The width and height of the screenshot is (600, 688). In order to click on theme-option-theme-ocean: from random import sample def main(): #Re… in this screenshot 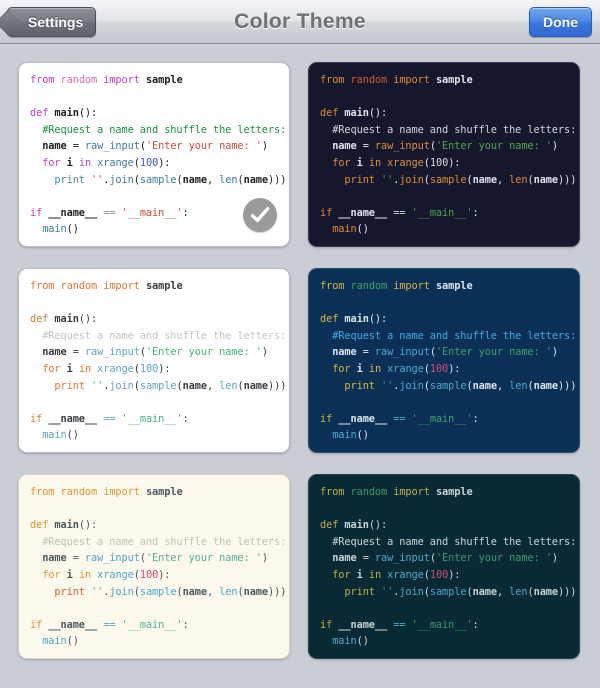, I will do `click(444, 360)`.